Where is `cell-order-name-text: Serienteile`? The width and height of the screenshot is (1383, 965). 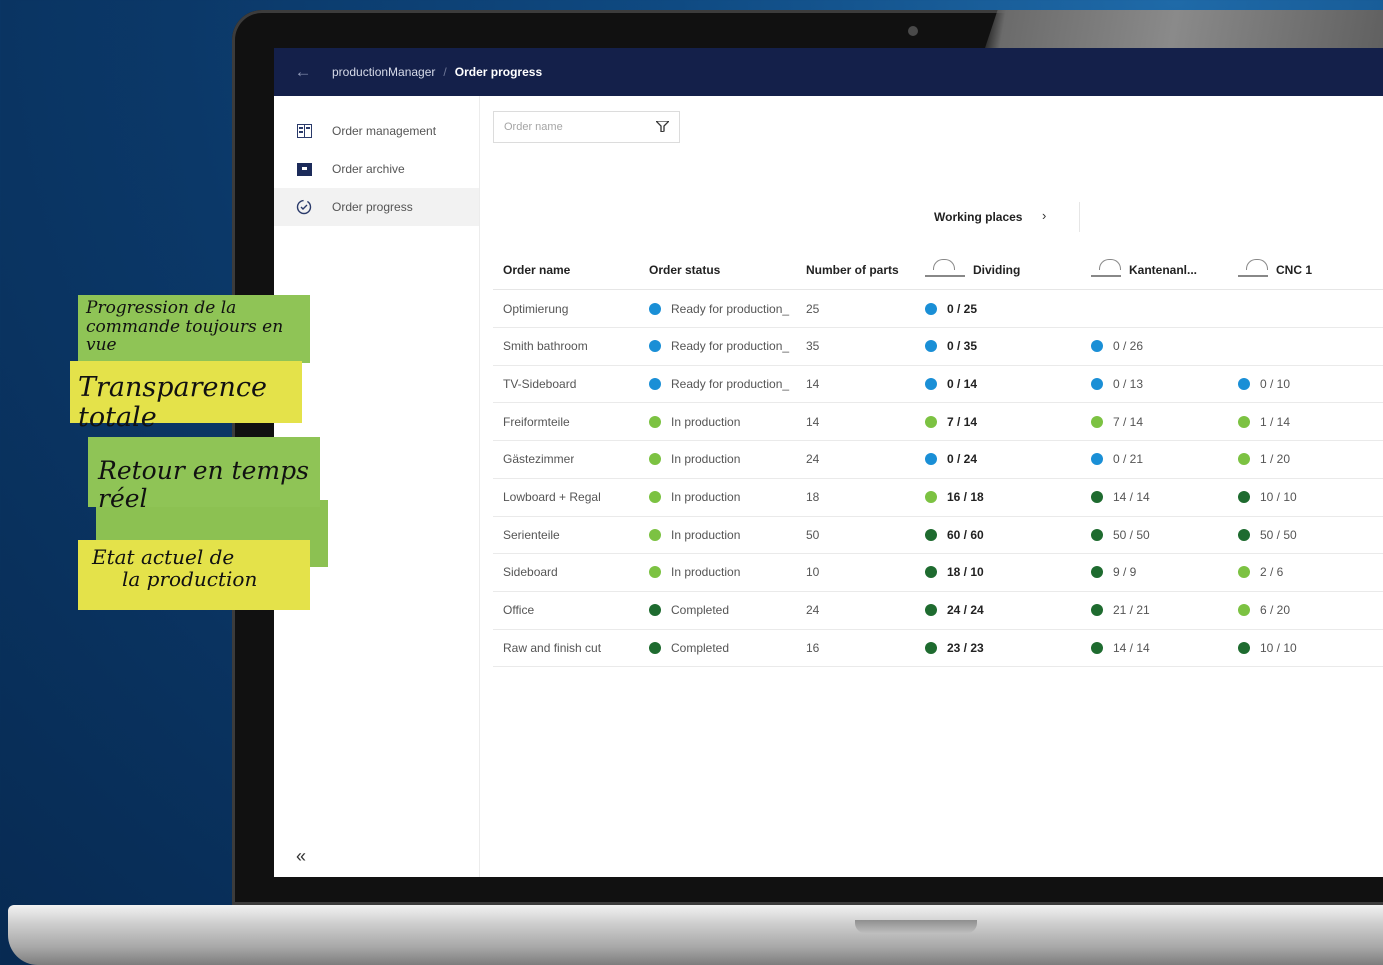 cell-order-name-text: Serienteile is located at coordinates (531, 534).